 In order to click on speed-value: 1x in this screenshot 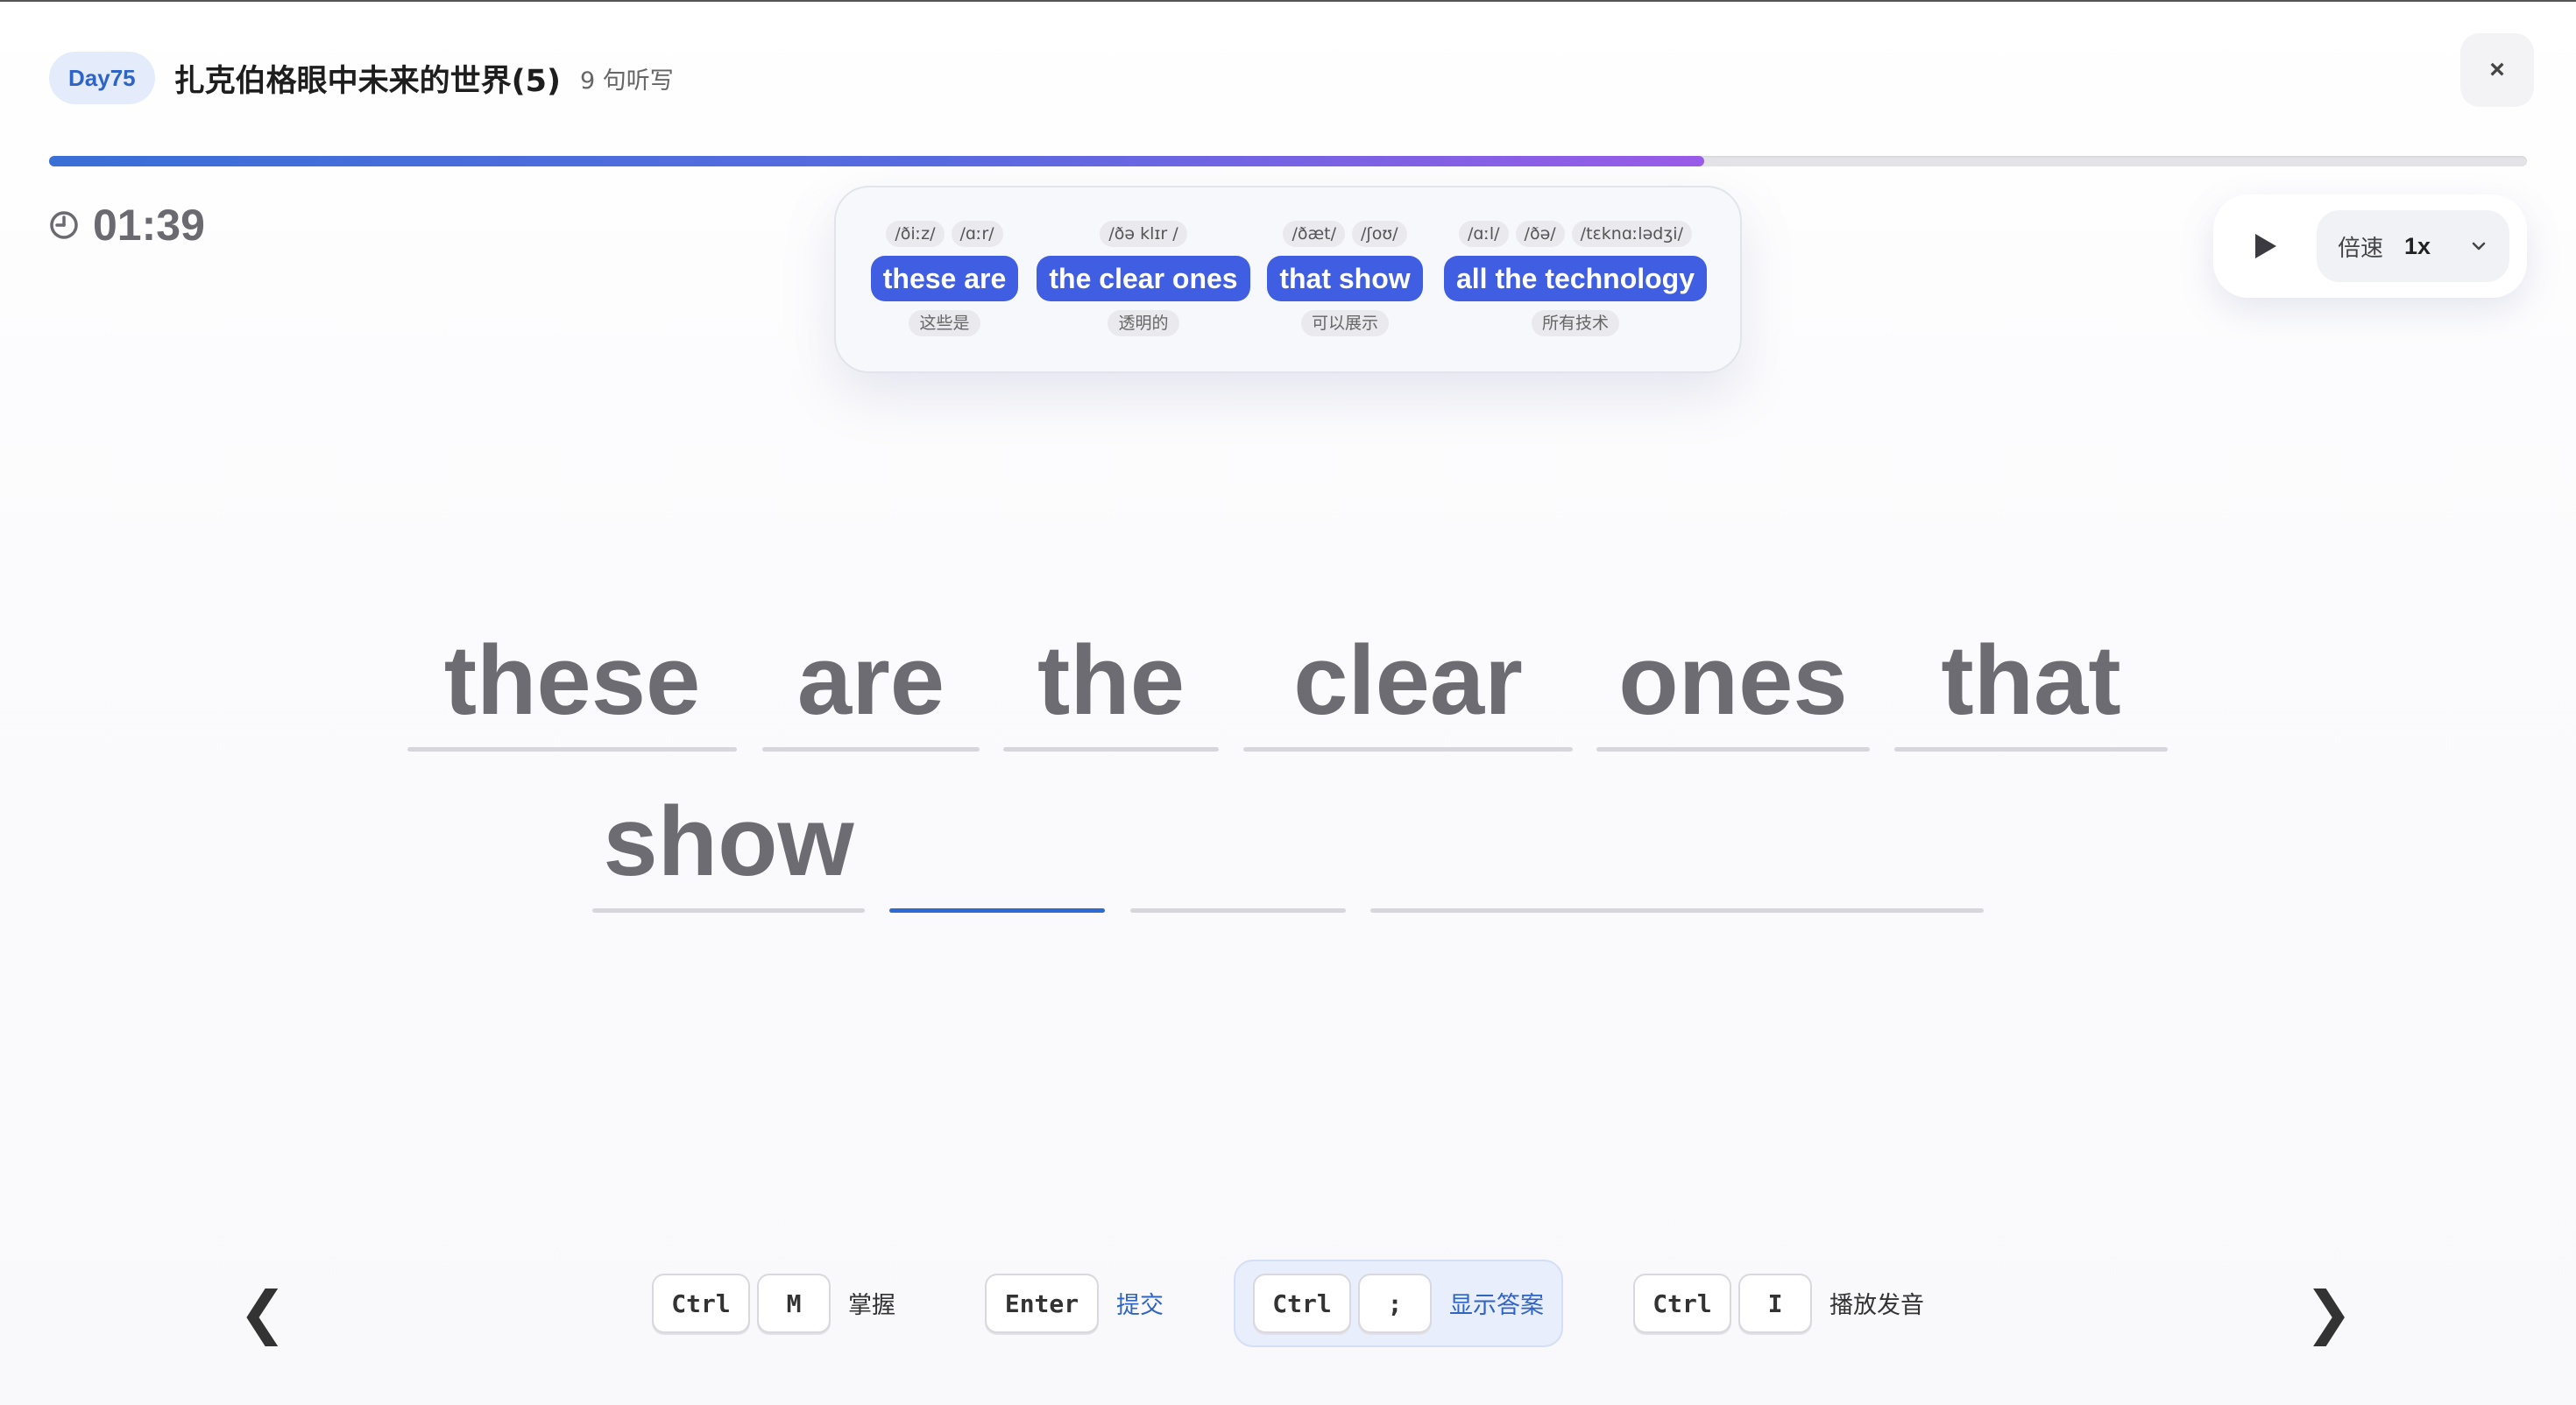, I will do `click(2417, 245)`.